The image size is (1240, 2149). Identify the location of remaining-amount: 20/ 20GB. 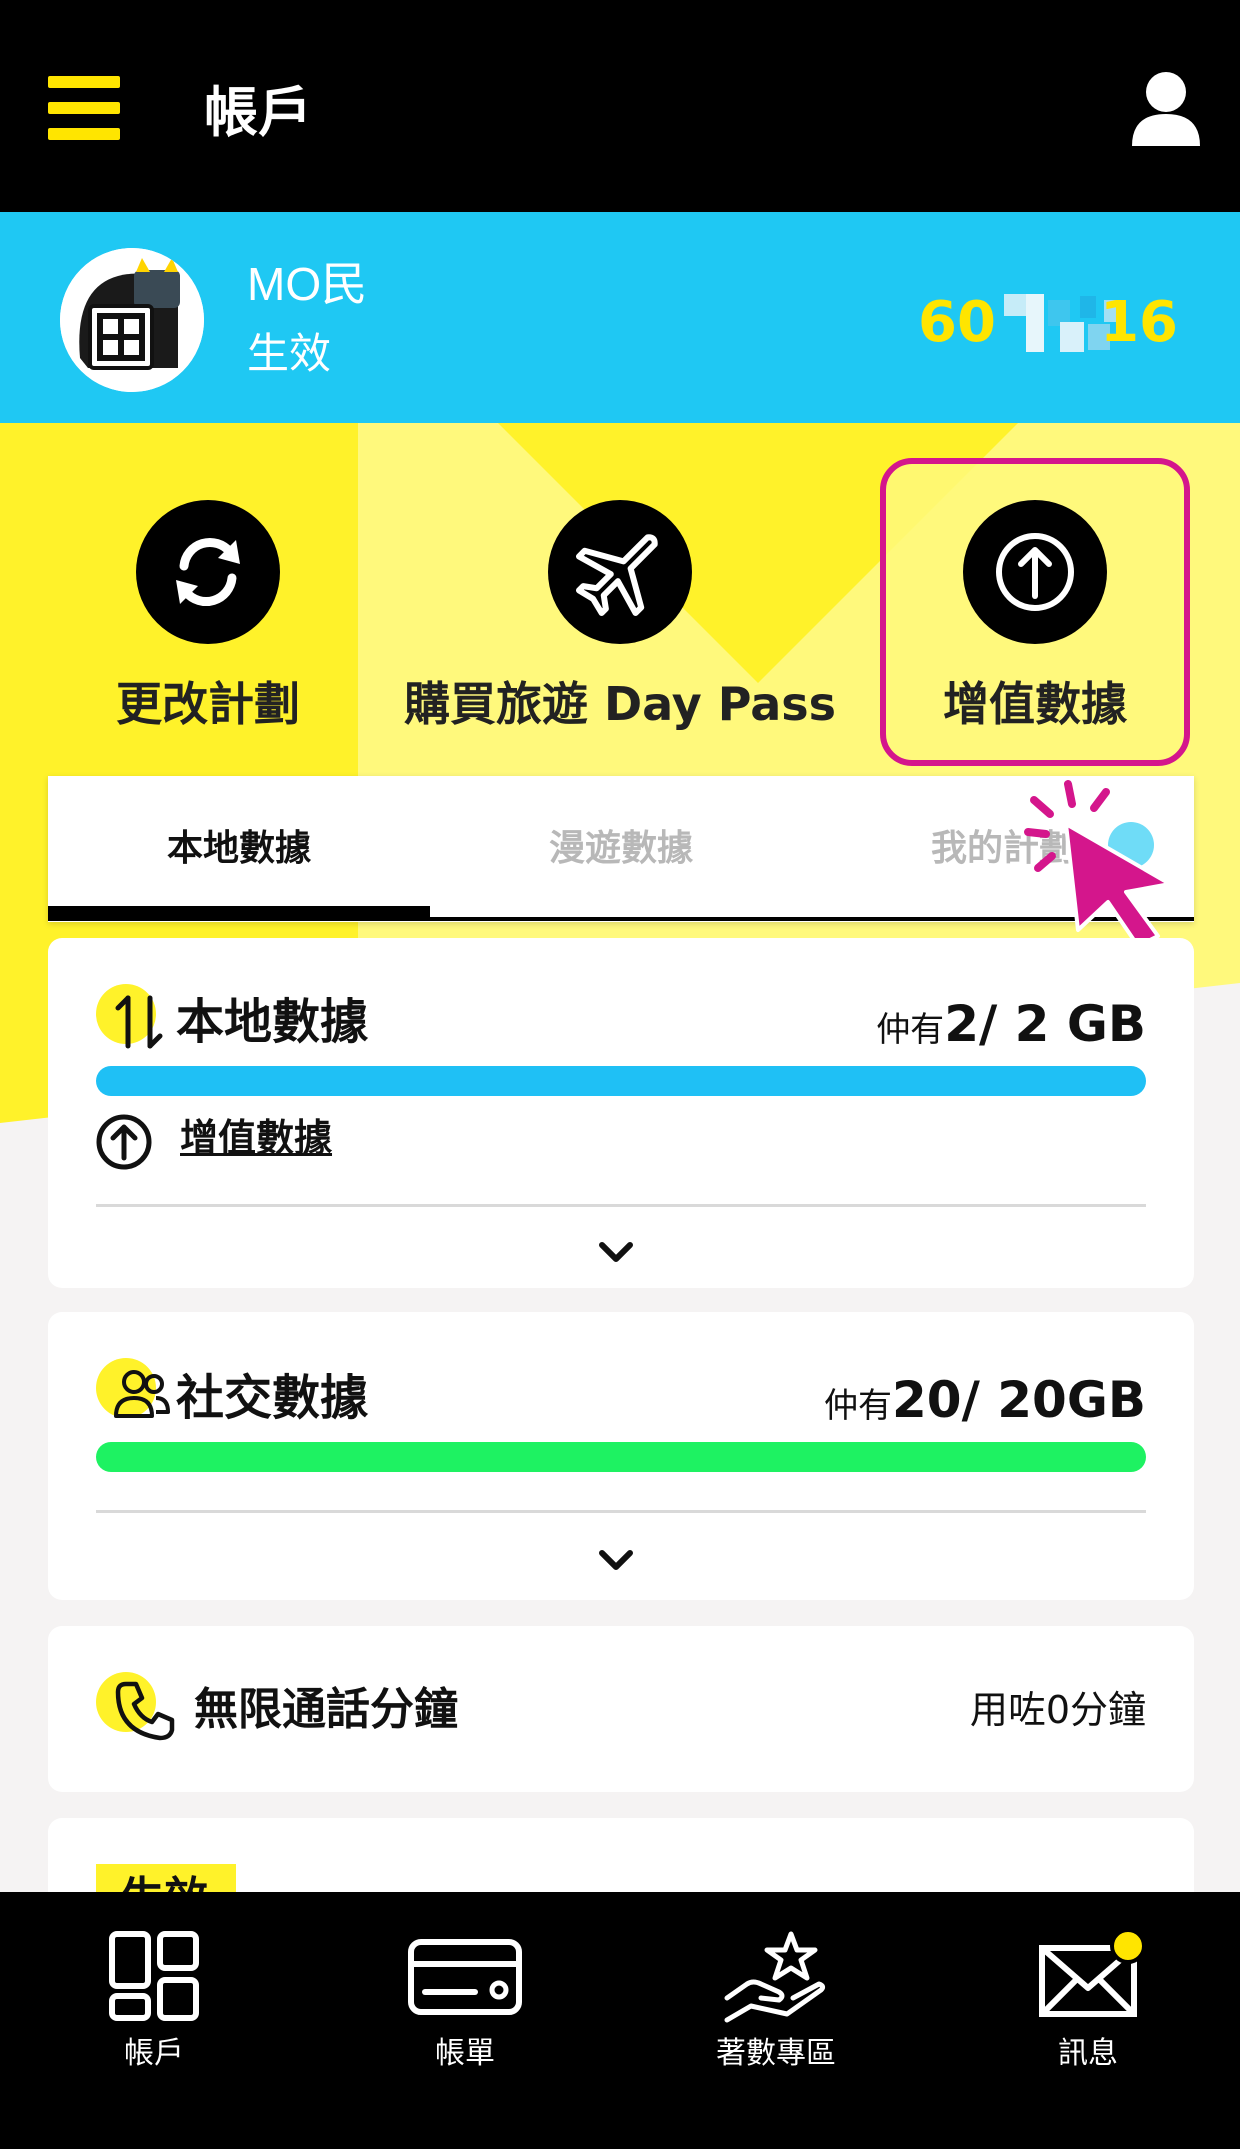
(1019, 1400).